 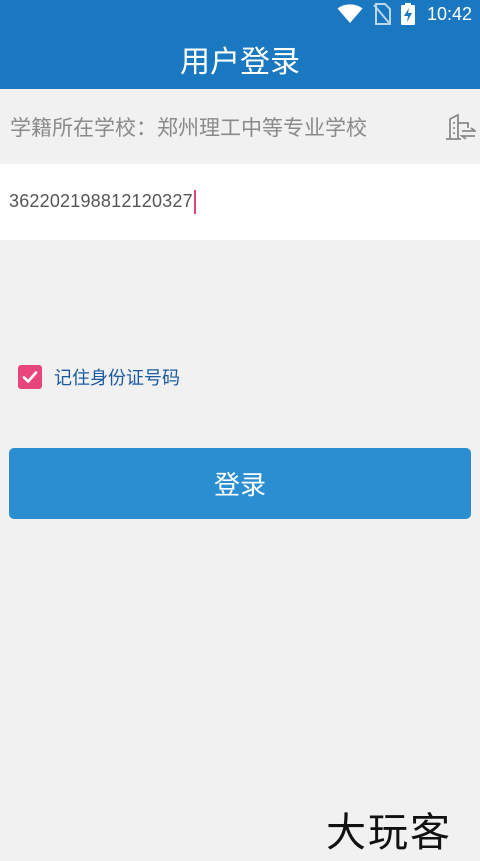 I want to click on remember-id-checkbox, so click(x=30, y=377).